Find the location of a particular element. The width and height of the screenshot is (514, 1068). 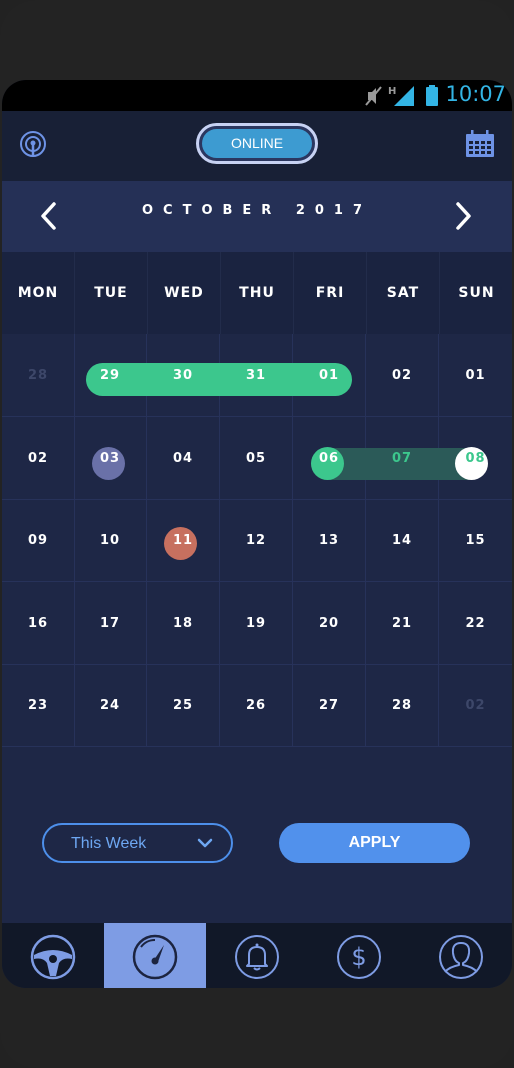

day-cell: 29 is located at coordinates (110, 375).